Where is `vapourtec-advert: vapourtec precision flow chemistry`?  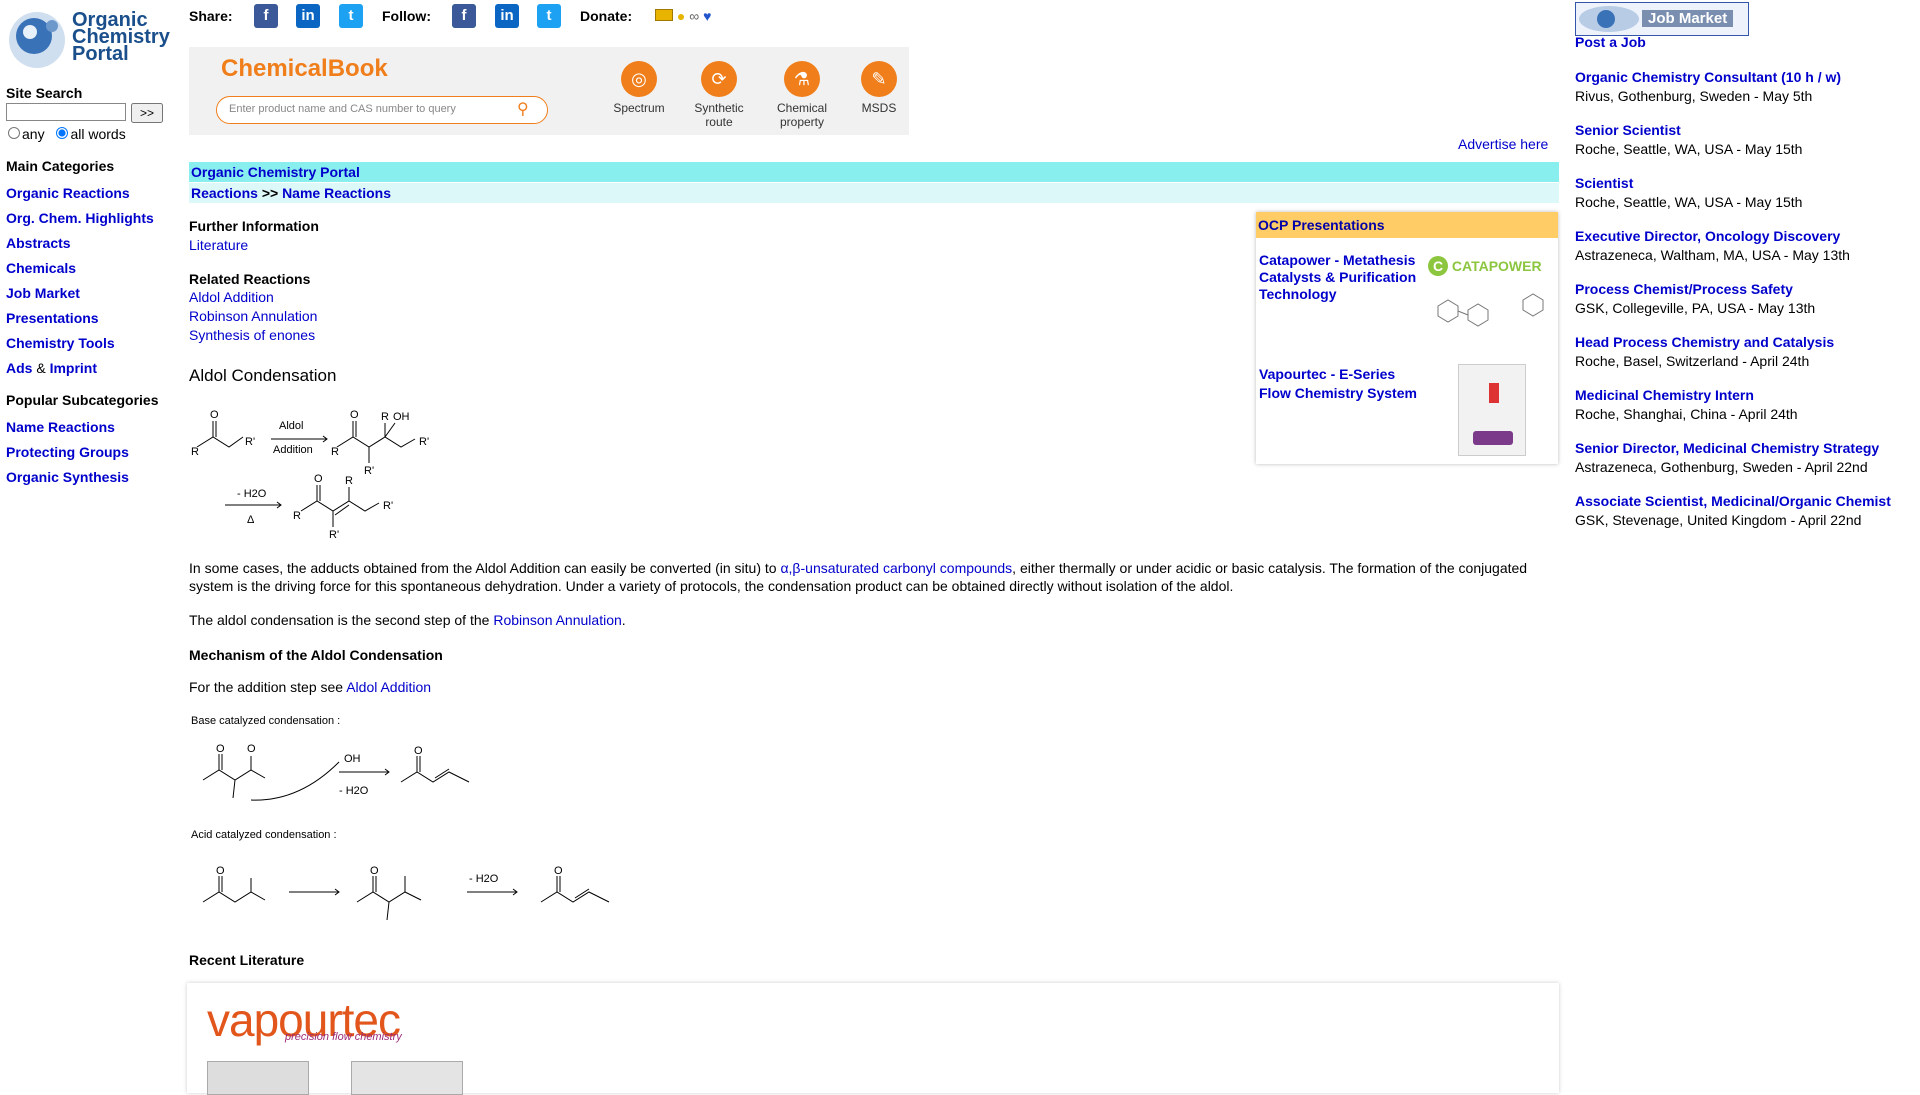
vapourtec-advert: vapourtec precision flow chemistry is located at coordinates (873, 1039).